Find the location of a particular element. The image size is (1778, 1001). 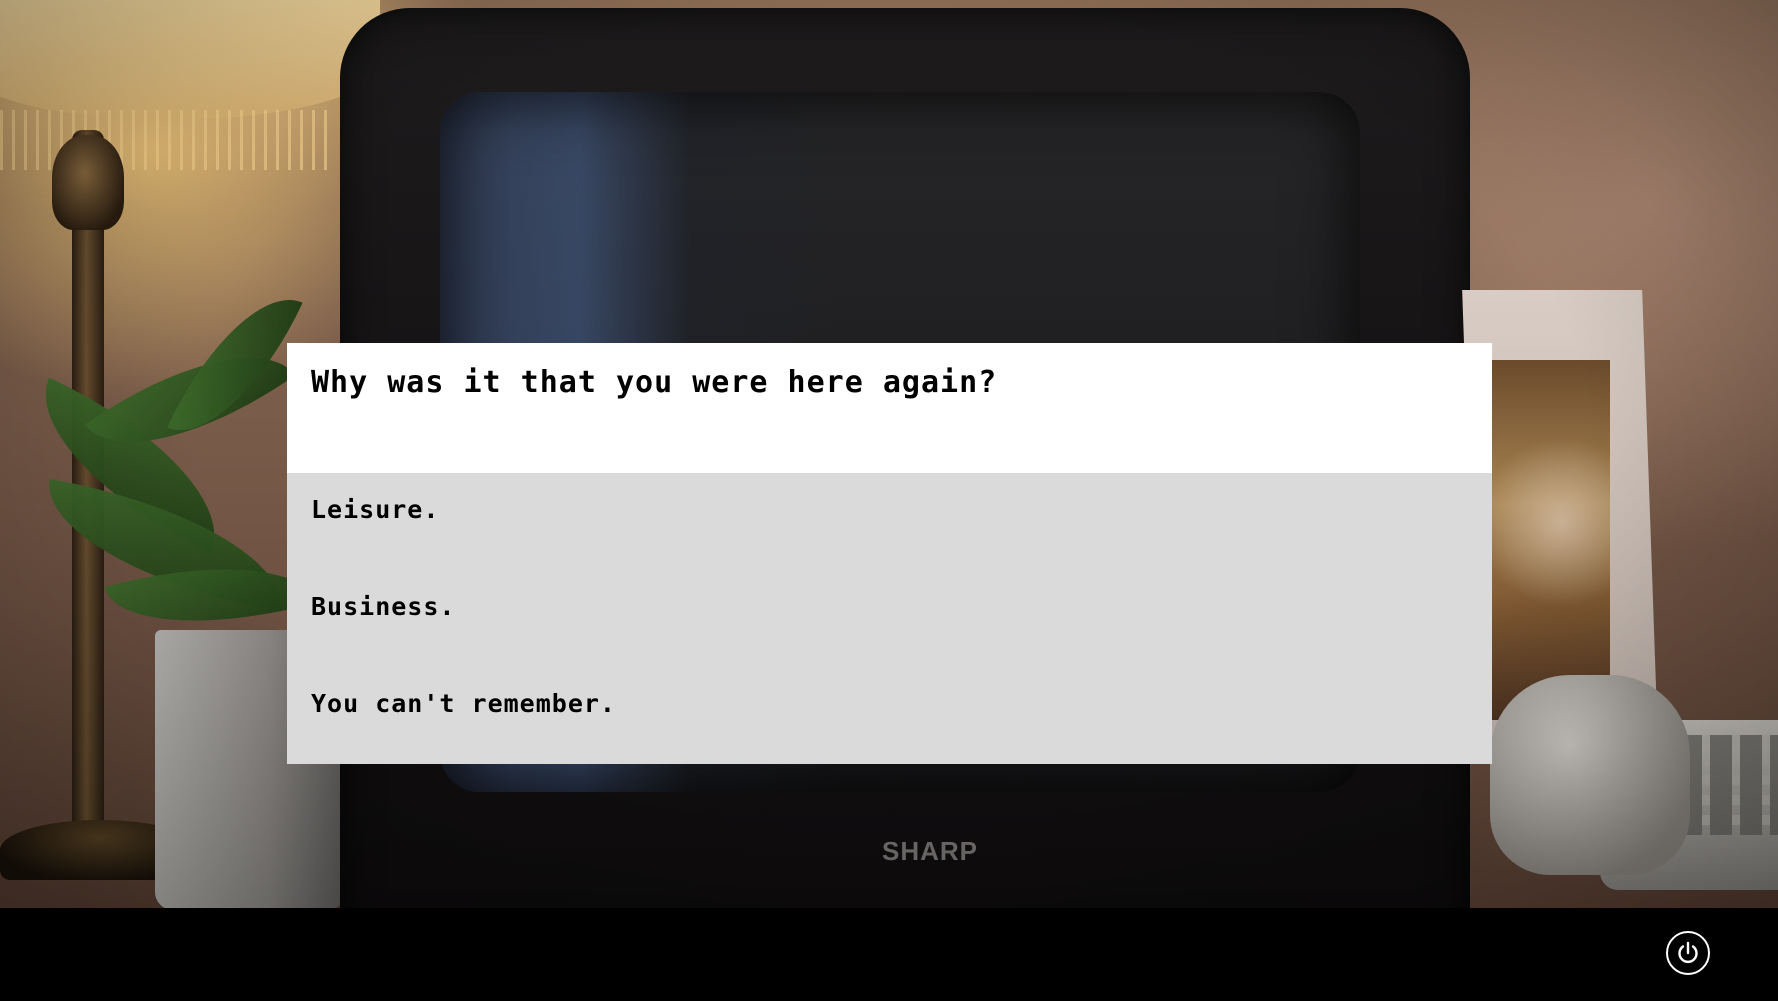

power-icon is located at coordinates (1688, 952).